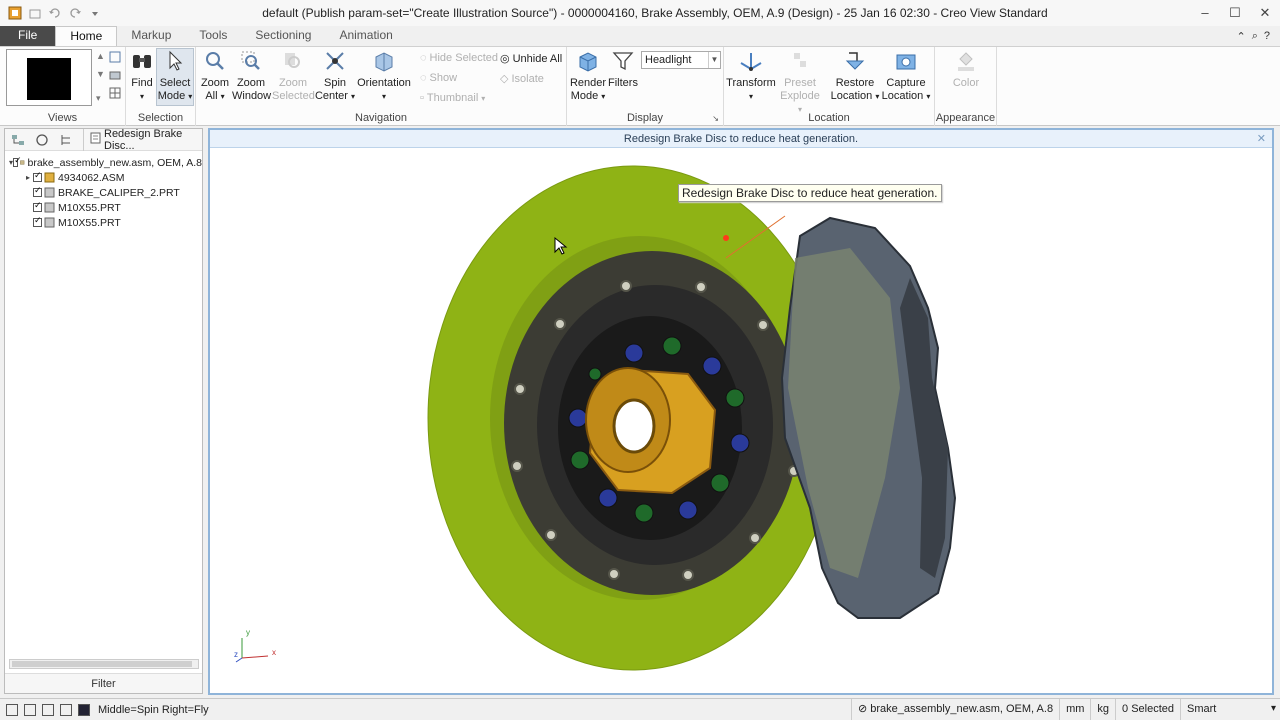  What do you see at coordinates (236, 654) in the screenshot?
I see `axis-z-label: z` at bounding box center [236, 654].